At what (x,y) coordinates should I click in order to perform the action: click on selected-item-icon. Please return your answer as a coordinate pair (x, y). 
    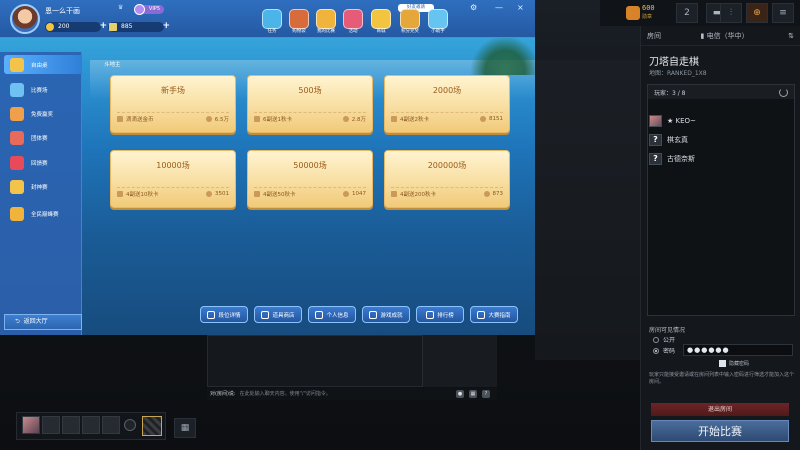
    Looking at the image, I should click on (152, 426).